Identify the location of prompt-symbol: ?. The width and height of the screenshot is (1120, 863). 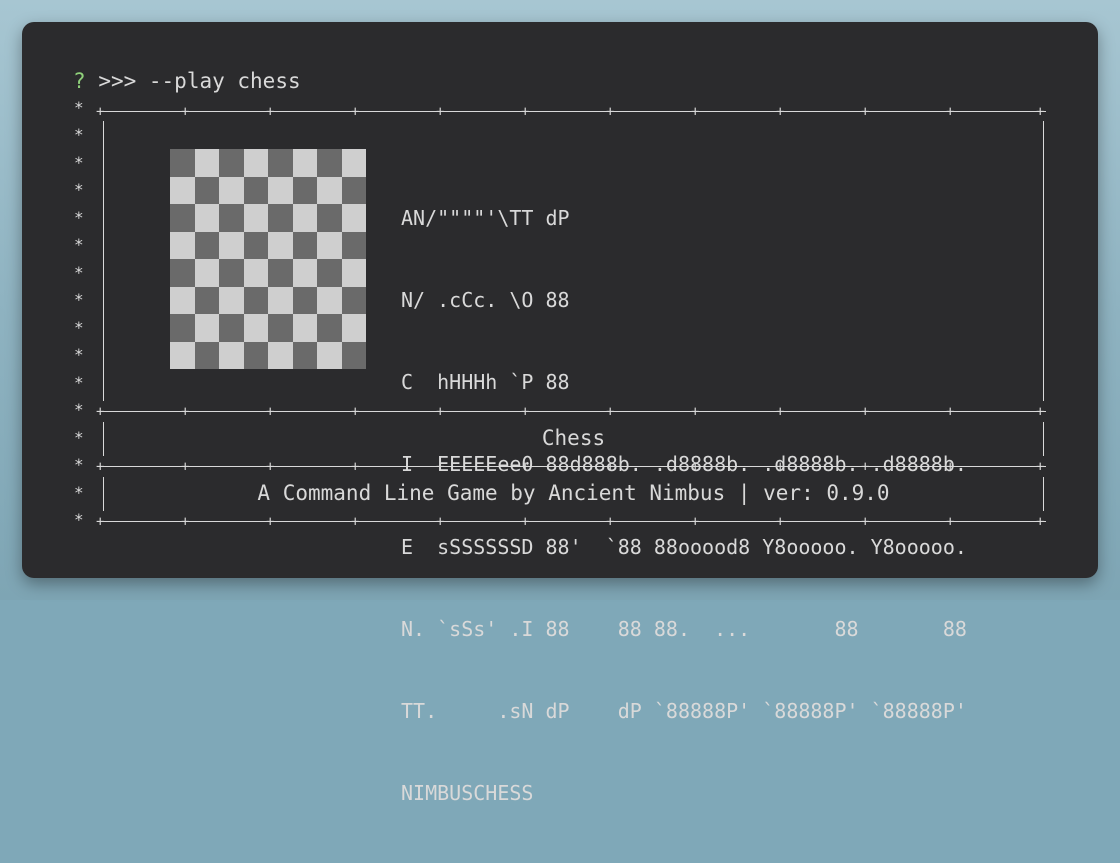
(79, 81).